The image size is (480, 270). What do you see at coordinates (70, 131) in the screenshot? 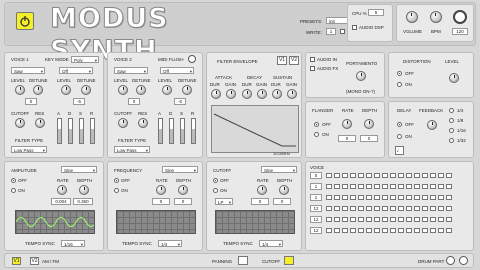
I see `voice1-decay-slider` at bounding box center [70, 131].